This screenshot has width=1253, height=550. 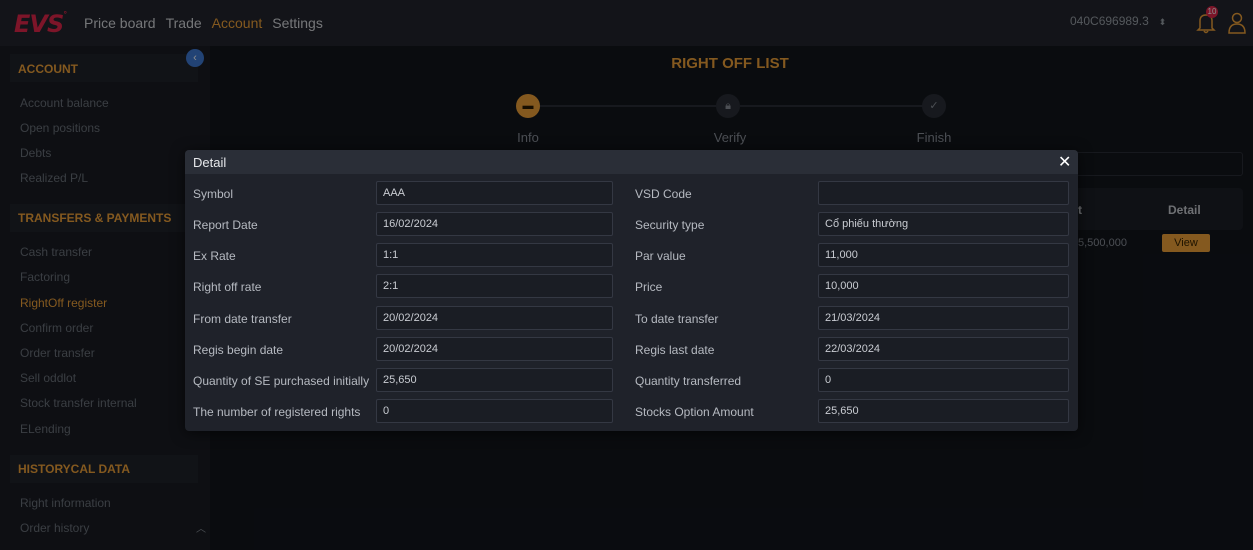 I want to click on field-report-date: 16/02/2024, so click(x=494, y=224).